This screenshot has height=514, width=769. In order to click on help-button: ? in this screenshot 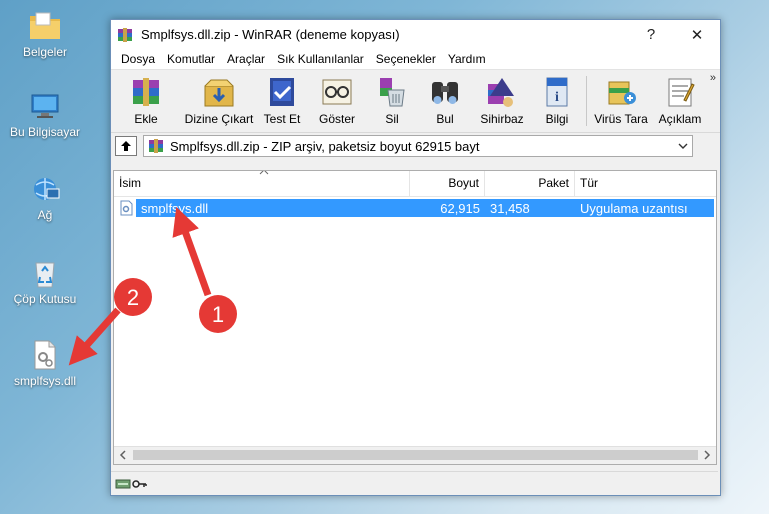, I will do `click(651, 34)`.